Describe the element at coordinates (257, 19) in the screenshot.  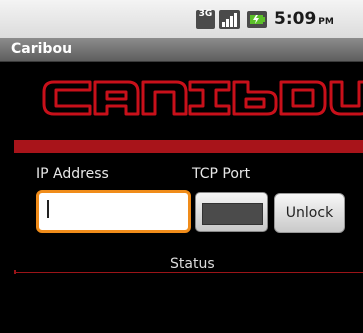
I see `battery-charging-icon` at that location.